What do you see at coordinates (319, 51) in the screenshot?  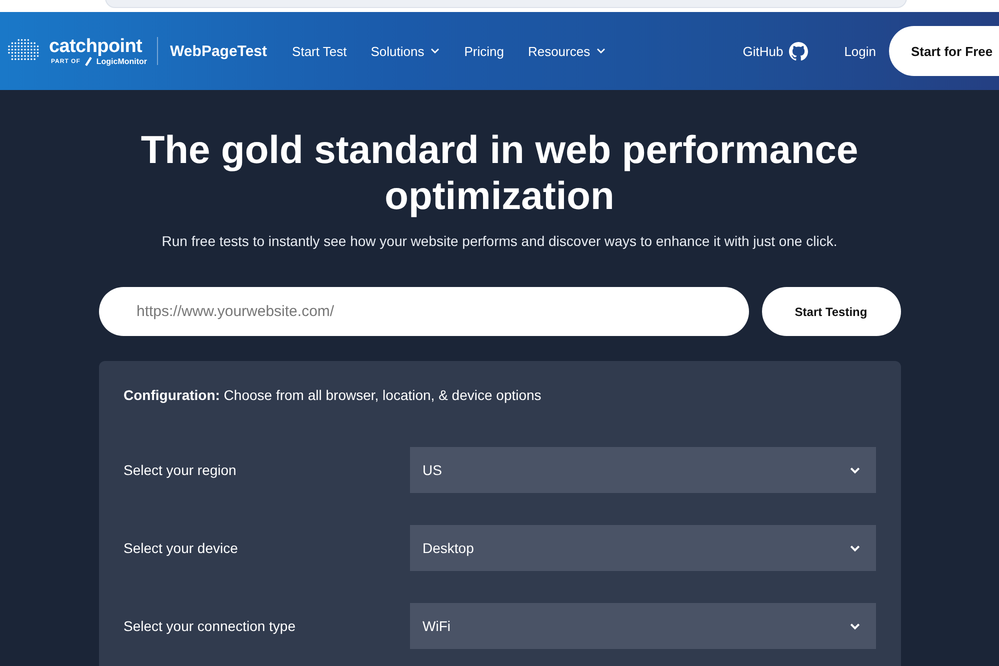 I see `nav-link: Start Test` at bounding box center [319, 51].